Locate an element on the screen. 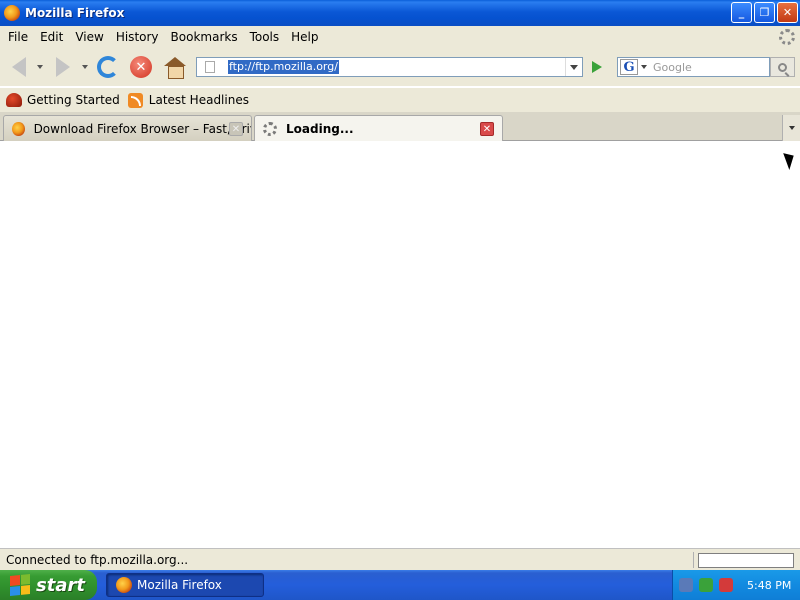 The width and height of the screenshot is (800, 600). go-button is located at coordinates (597, 67).